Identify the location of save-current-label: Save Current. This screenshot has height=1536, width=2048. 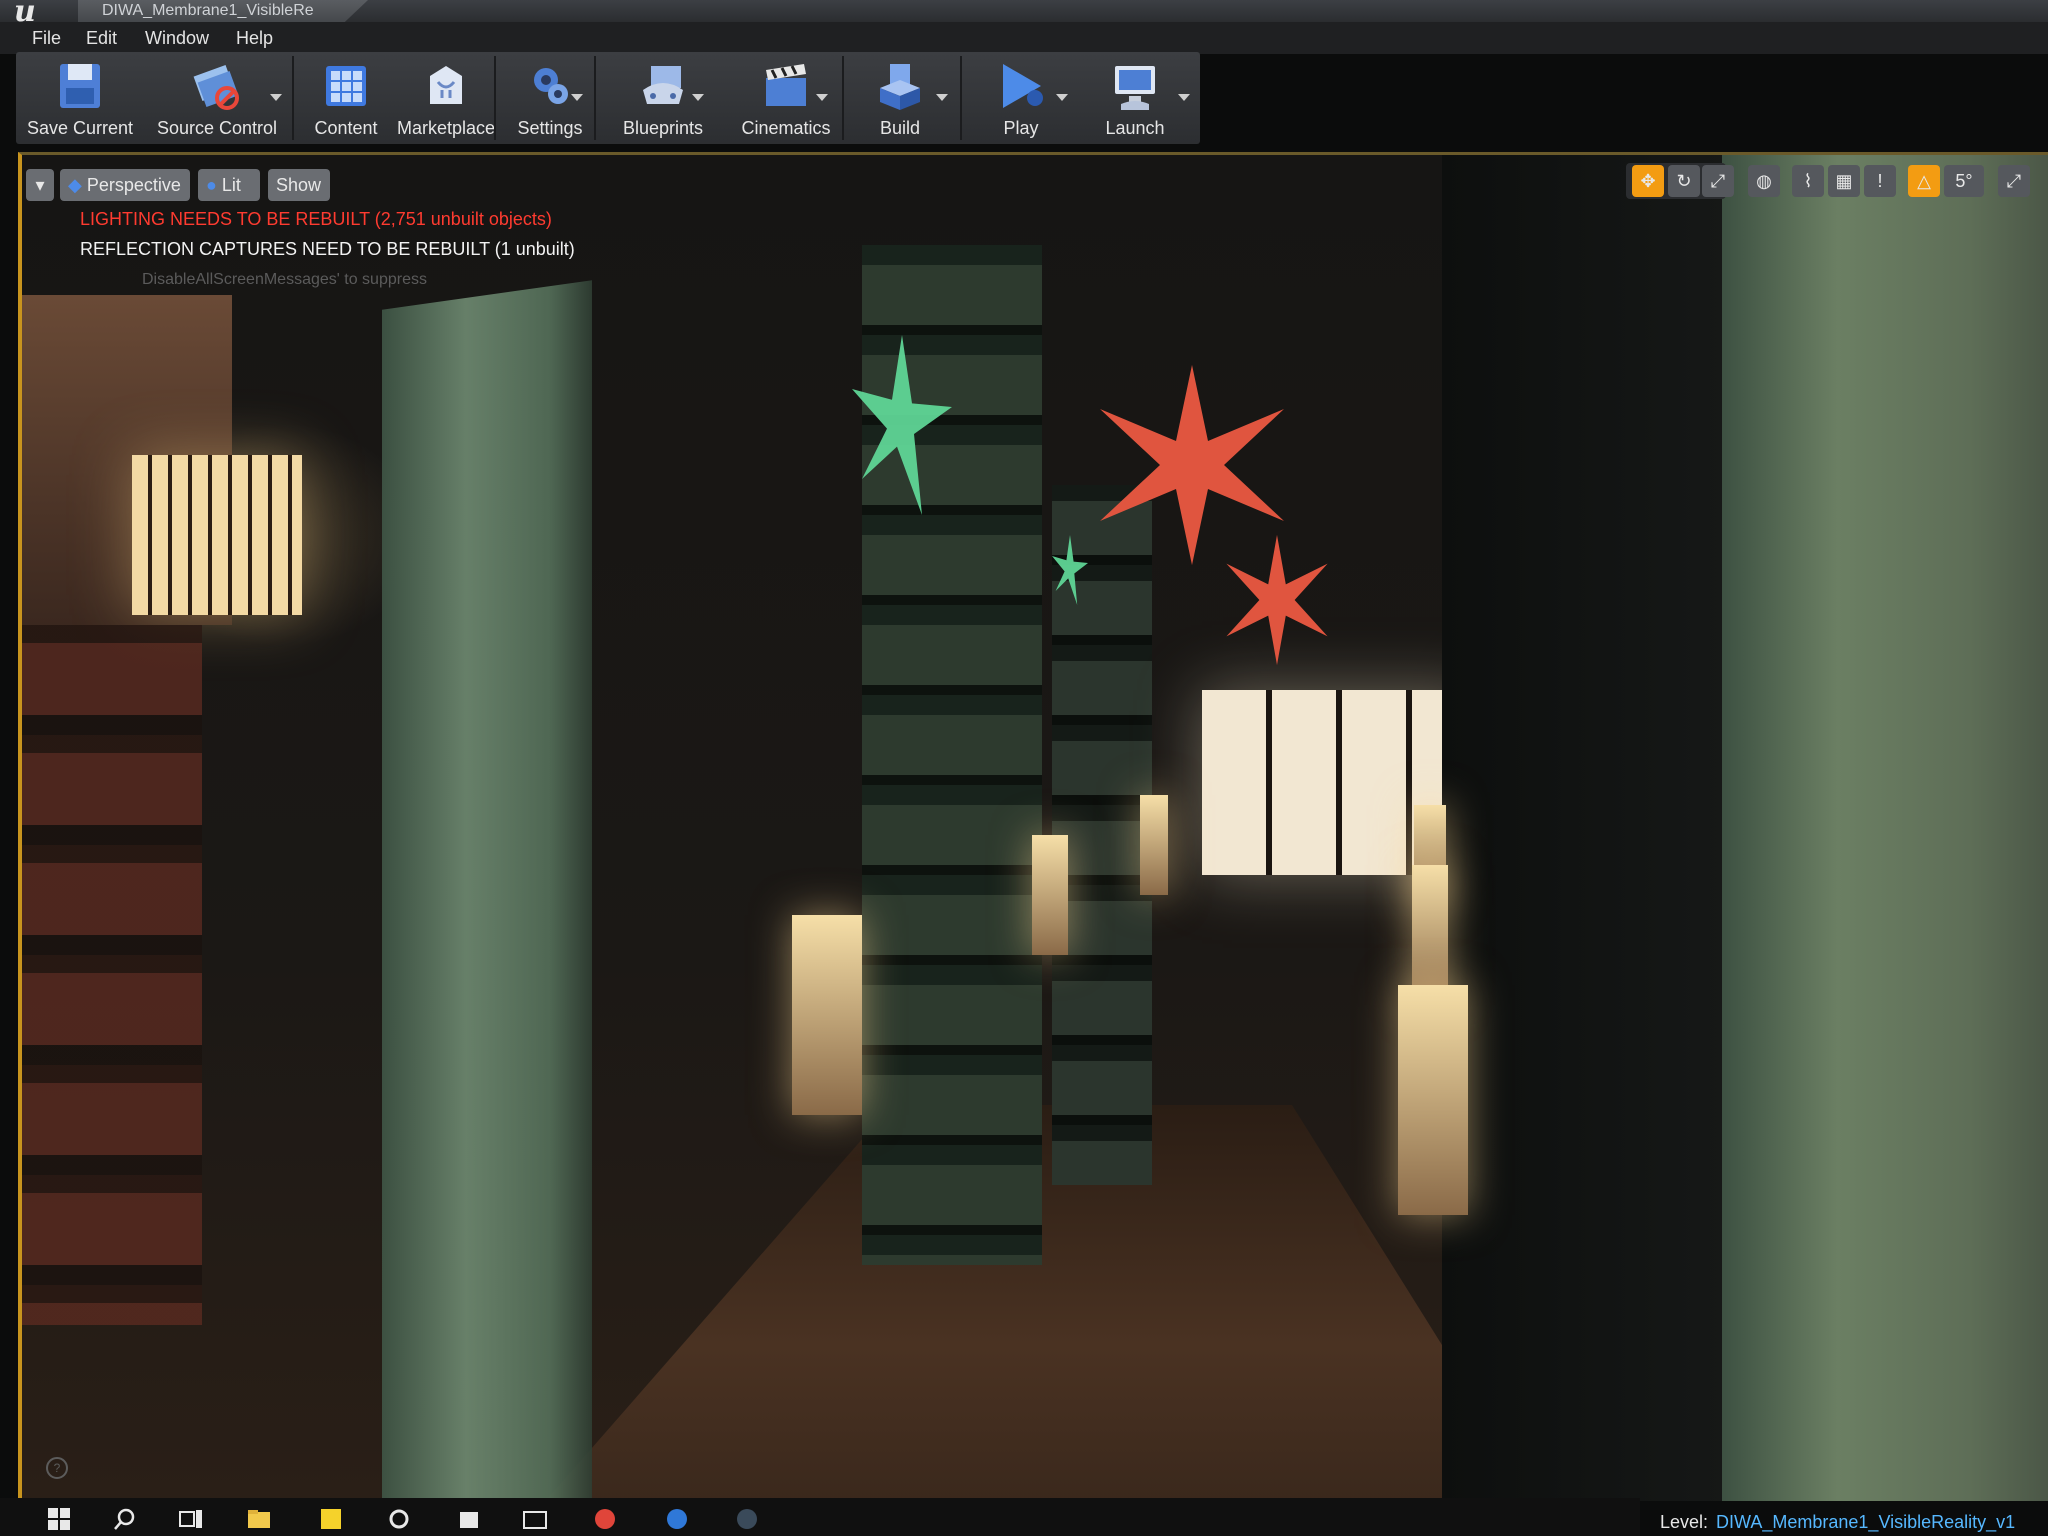
(80, 128).